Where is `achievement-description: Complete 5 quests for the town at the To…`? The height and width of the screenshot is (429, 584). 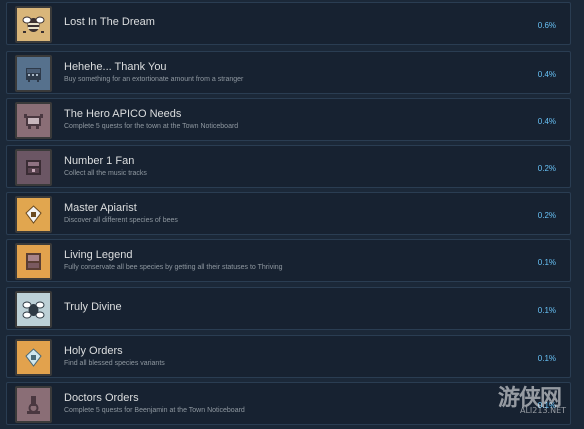
achievement-description: Complete 5 quests for the town at the To… is located at coordinates (151, 126).